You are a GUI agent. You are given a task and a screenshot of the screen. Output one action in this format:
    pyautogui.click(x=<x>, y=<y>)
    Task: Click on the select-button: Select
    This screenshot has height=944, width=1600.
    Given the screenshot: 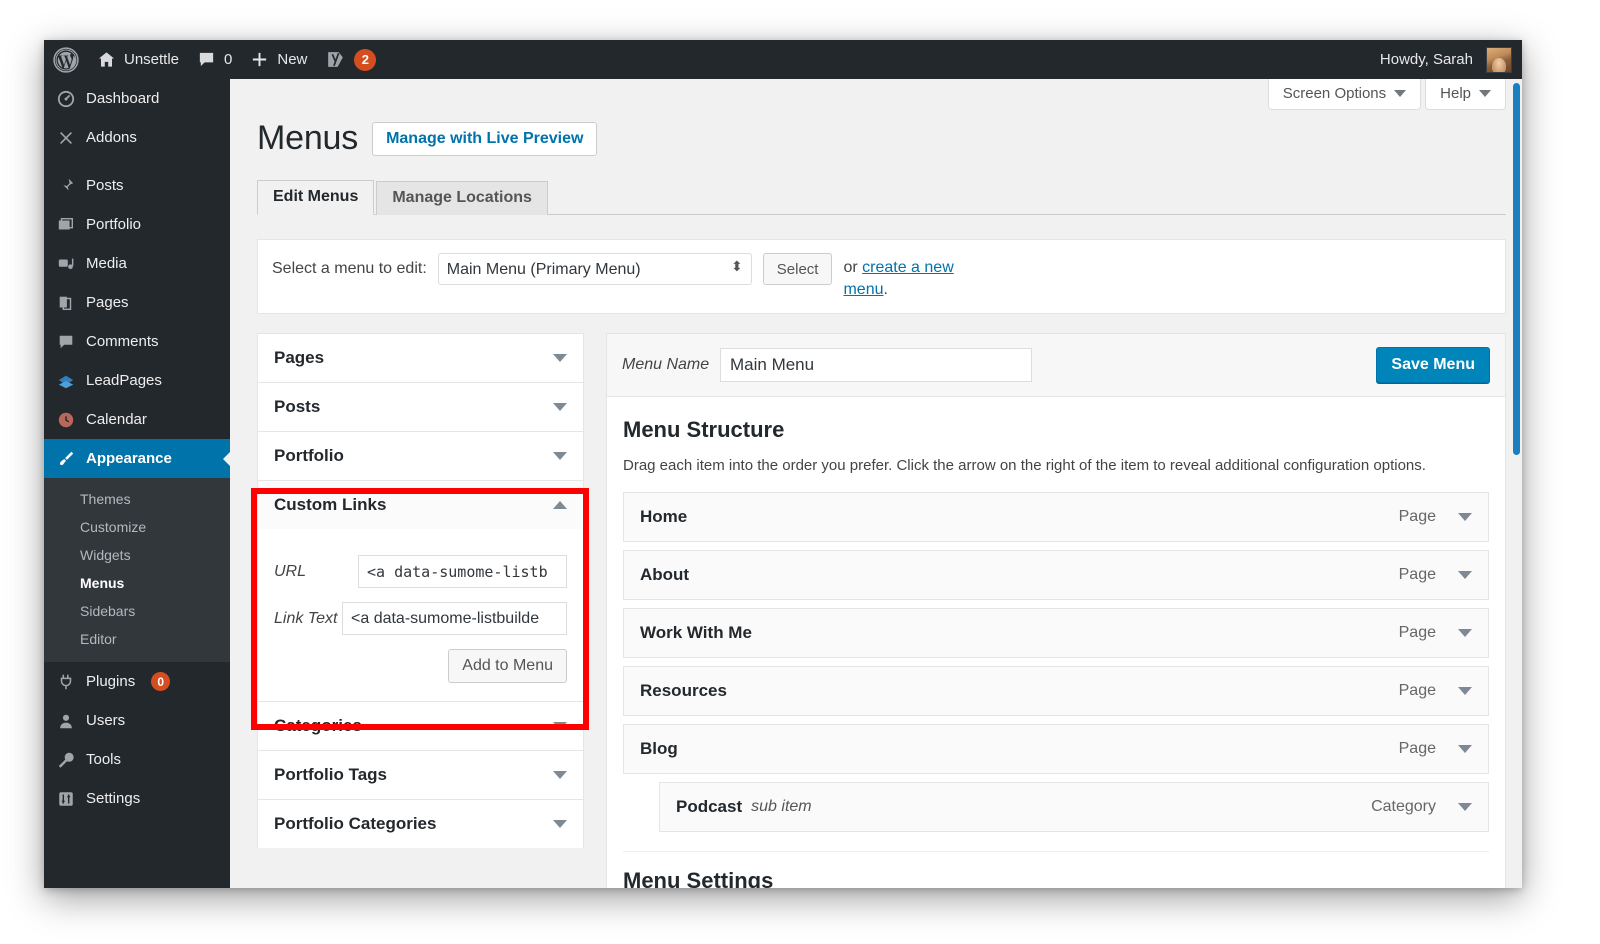 What is the action you would take?
    pyautogui.click(x=797, y=269)
    